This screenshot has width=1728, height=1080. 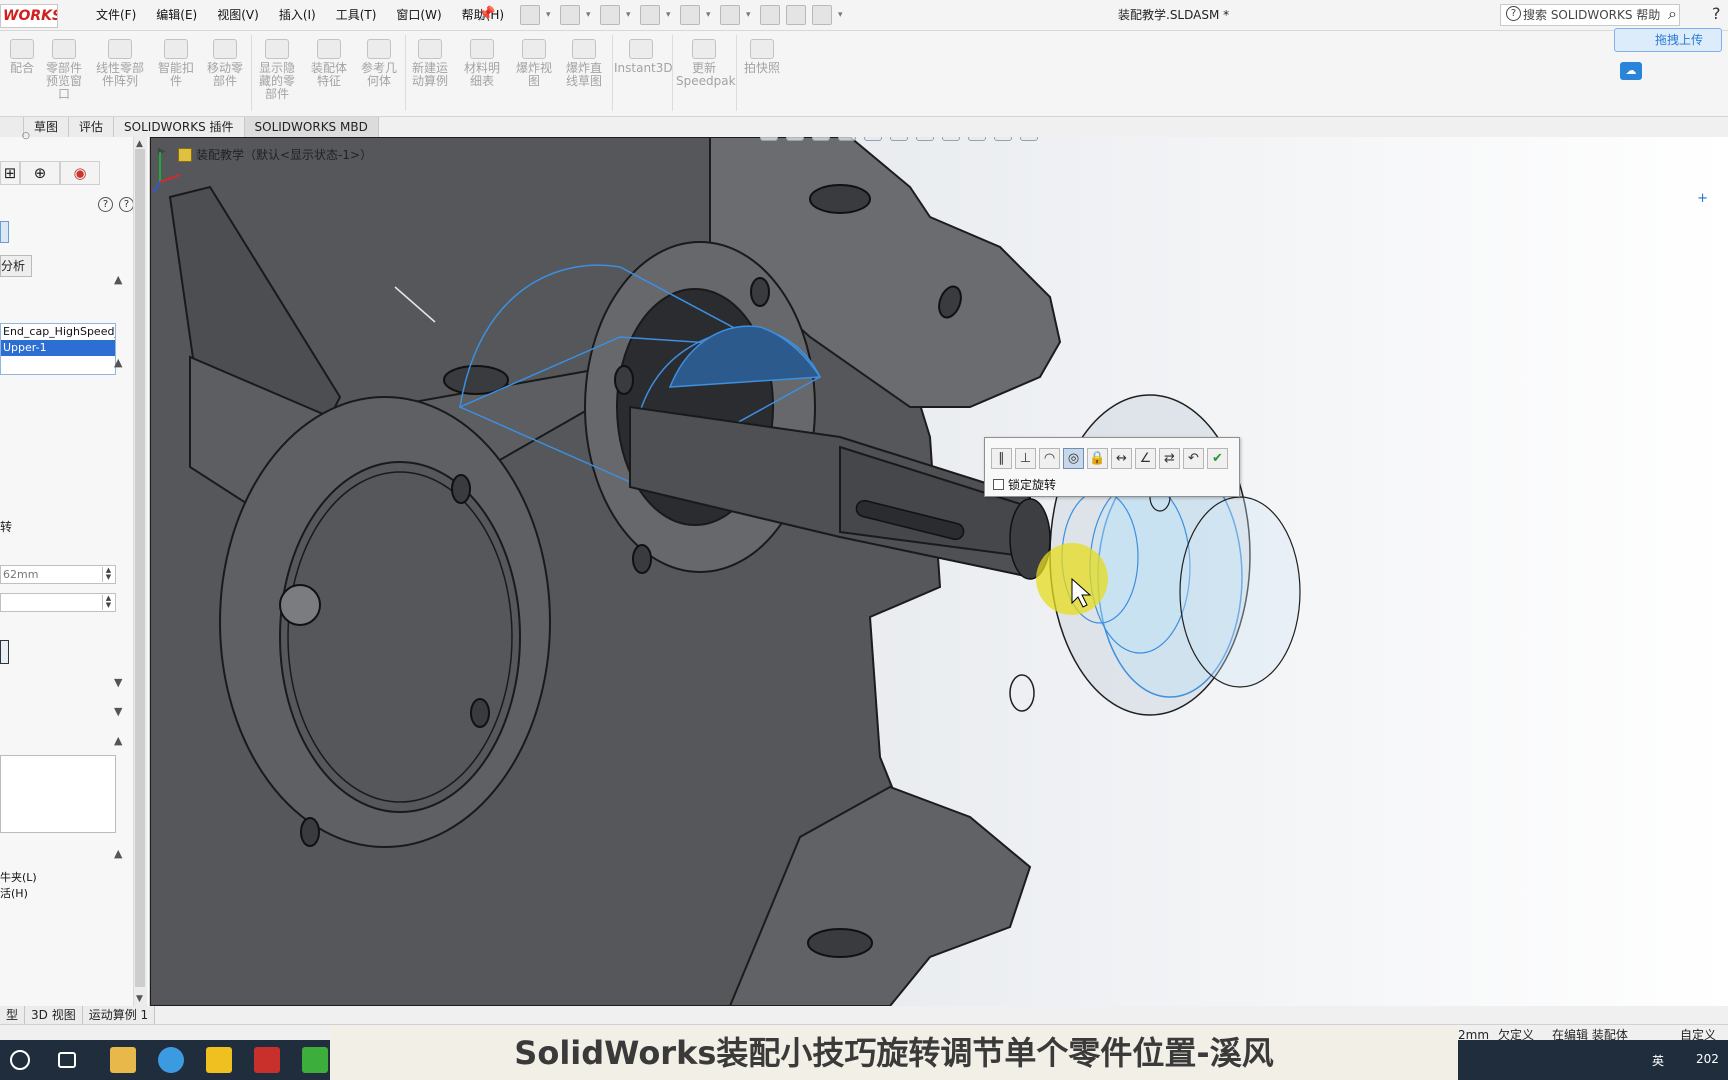 I want to click on save-icon, so click(x=610, y=15).